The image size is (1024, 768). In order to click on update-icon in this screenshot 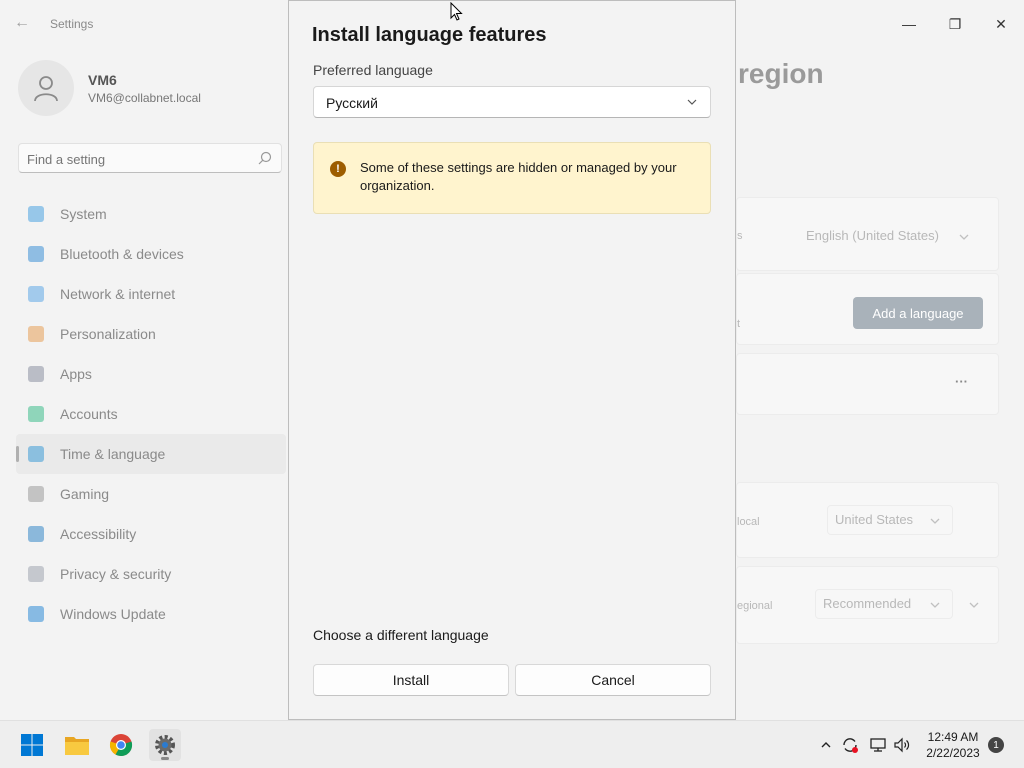, I will do `click(36, 614)`.